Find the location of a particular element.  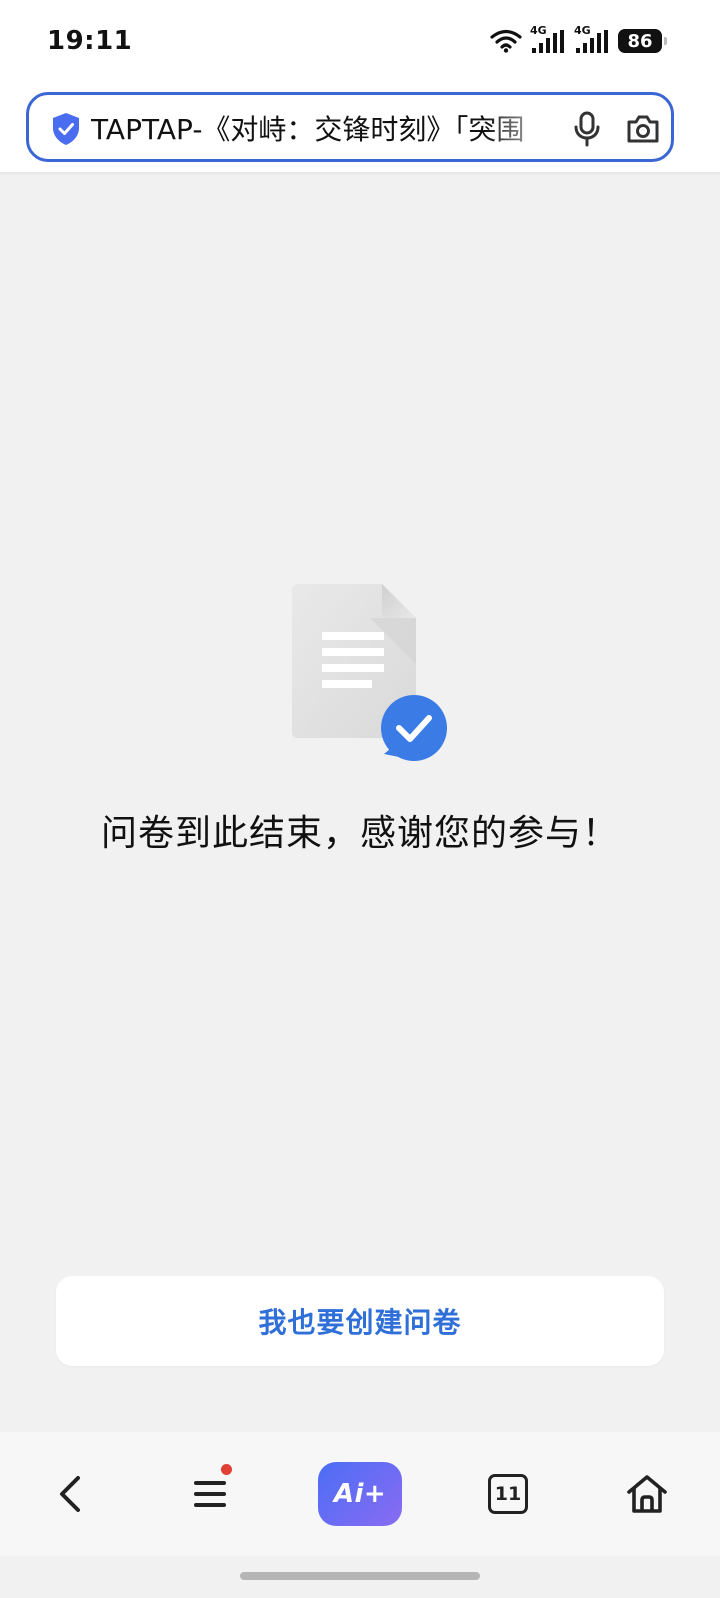

home-icon is located at coordinates (647, 1494).